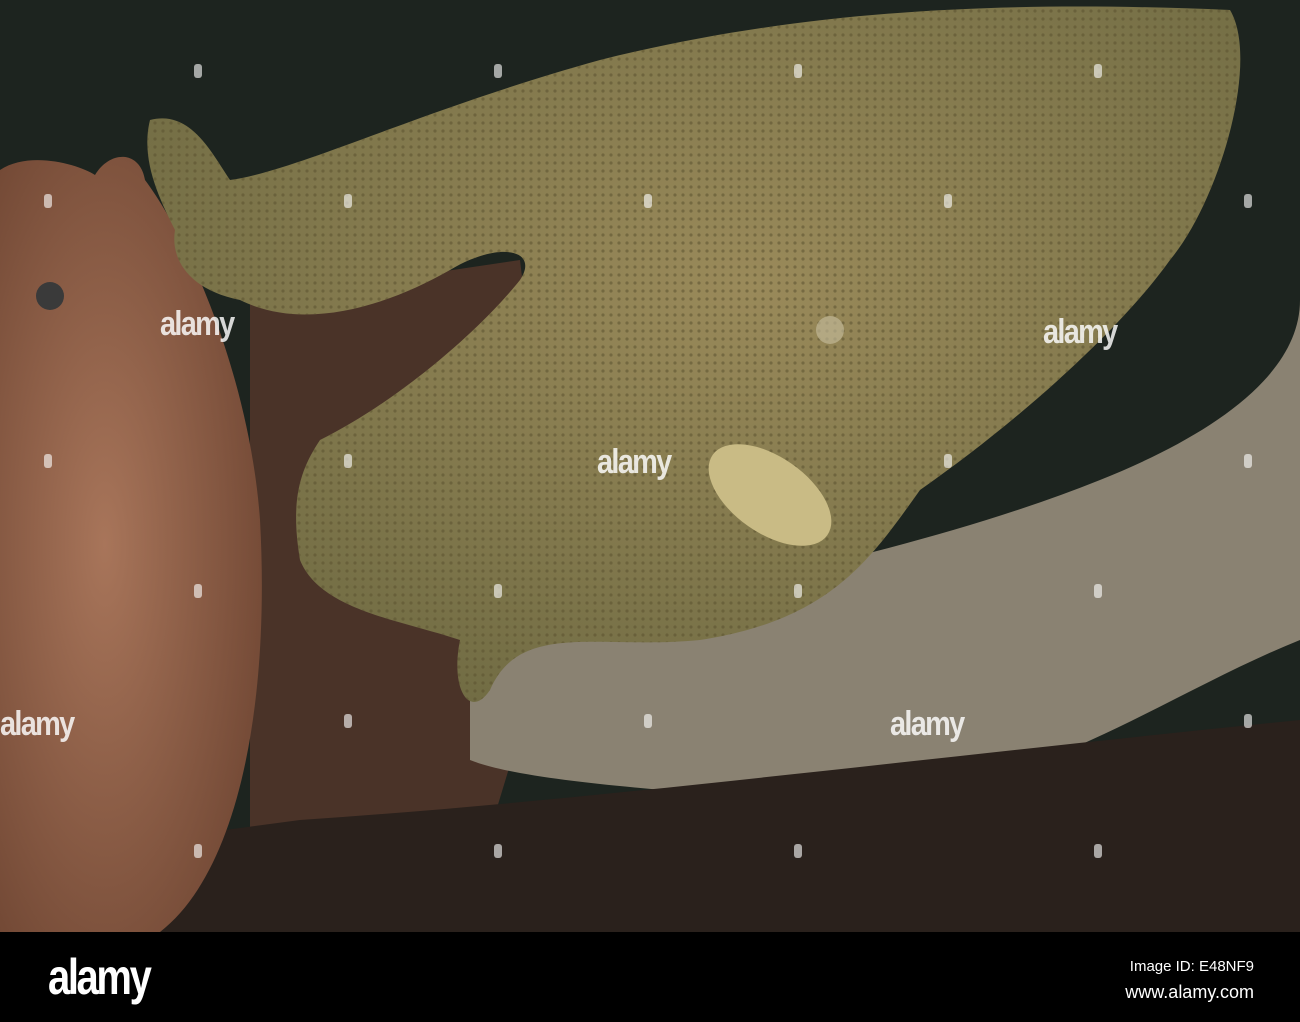  I want to click on sponge-opening, so click(50, 296).